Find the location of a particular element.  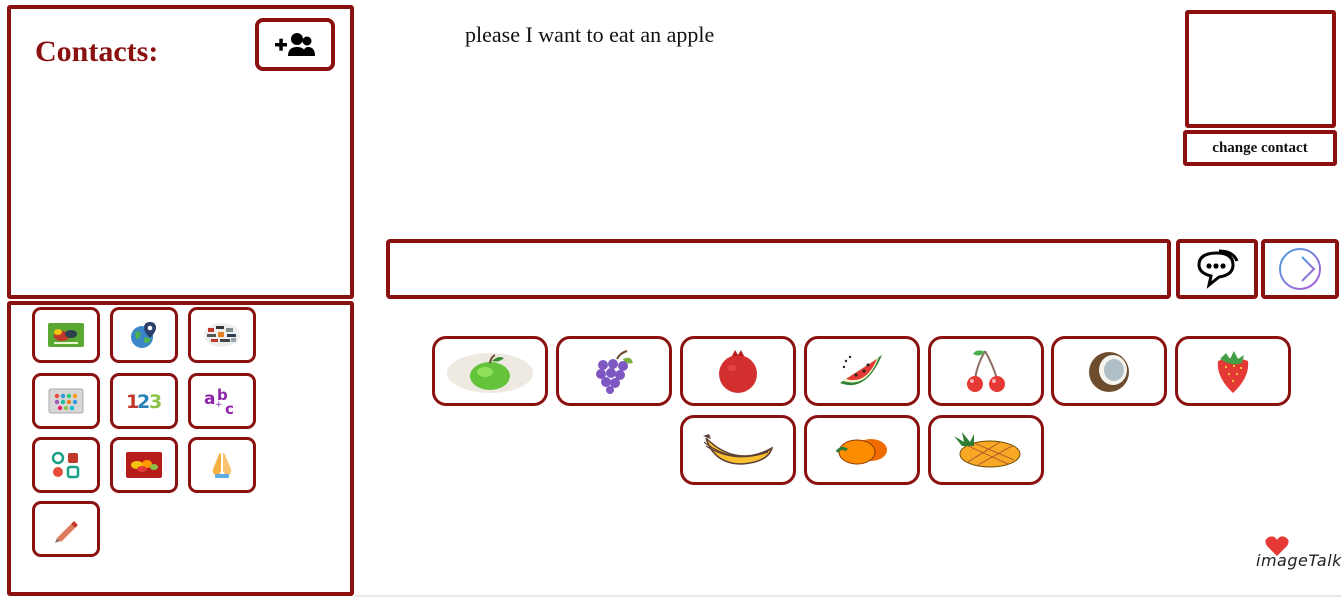

fruit-cherry-button is located at coordinates (986, 371).